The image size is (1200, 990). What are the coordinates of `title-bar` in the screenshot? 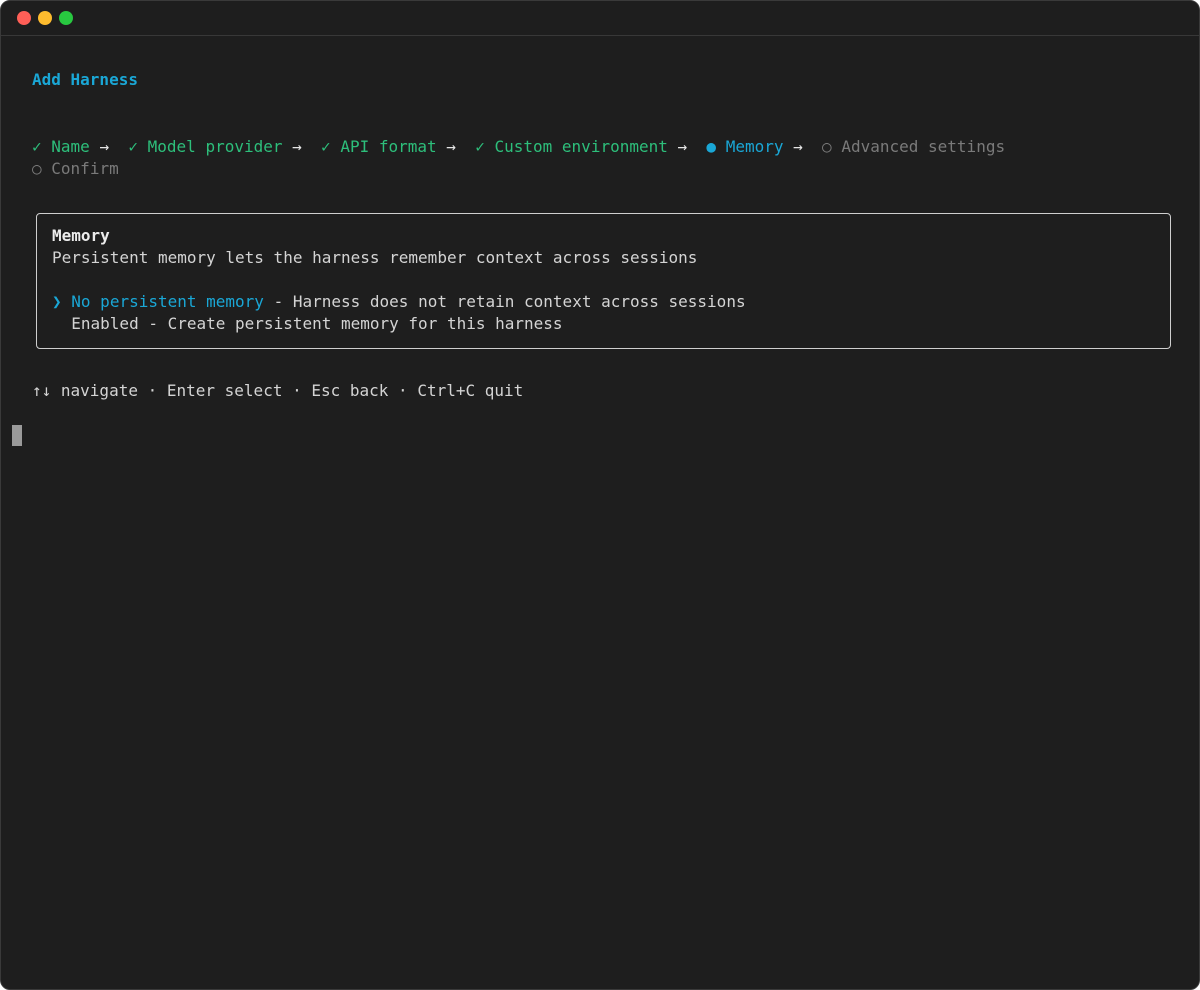 It's located at (600, 18).